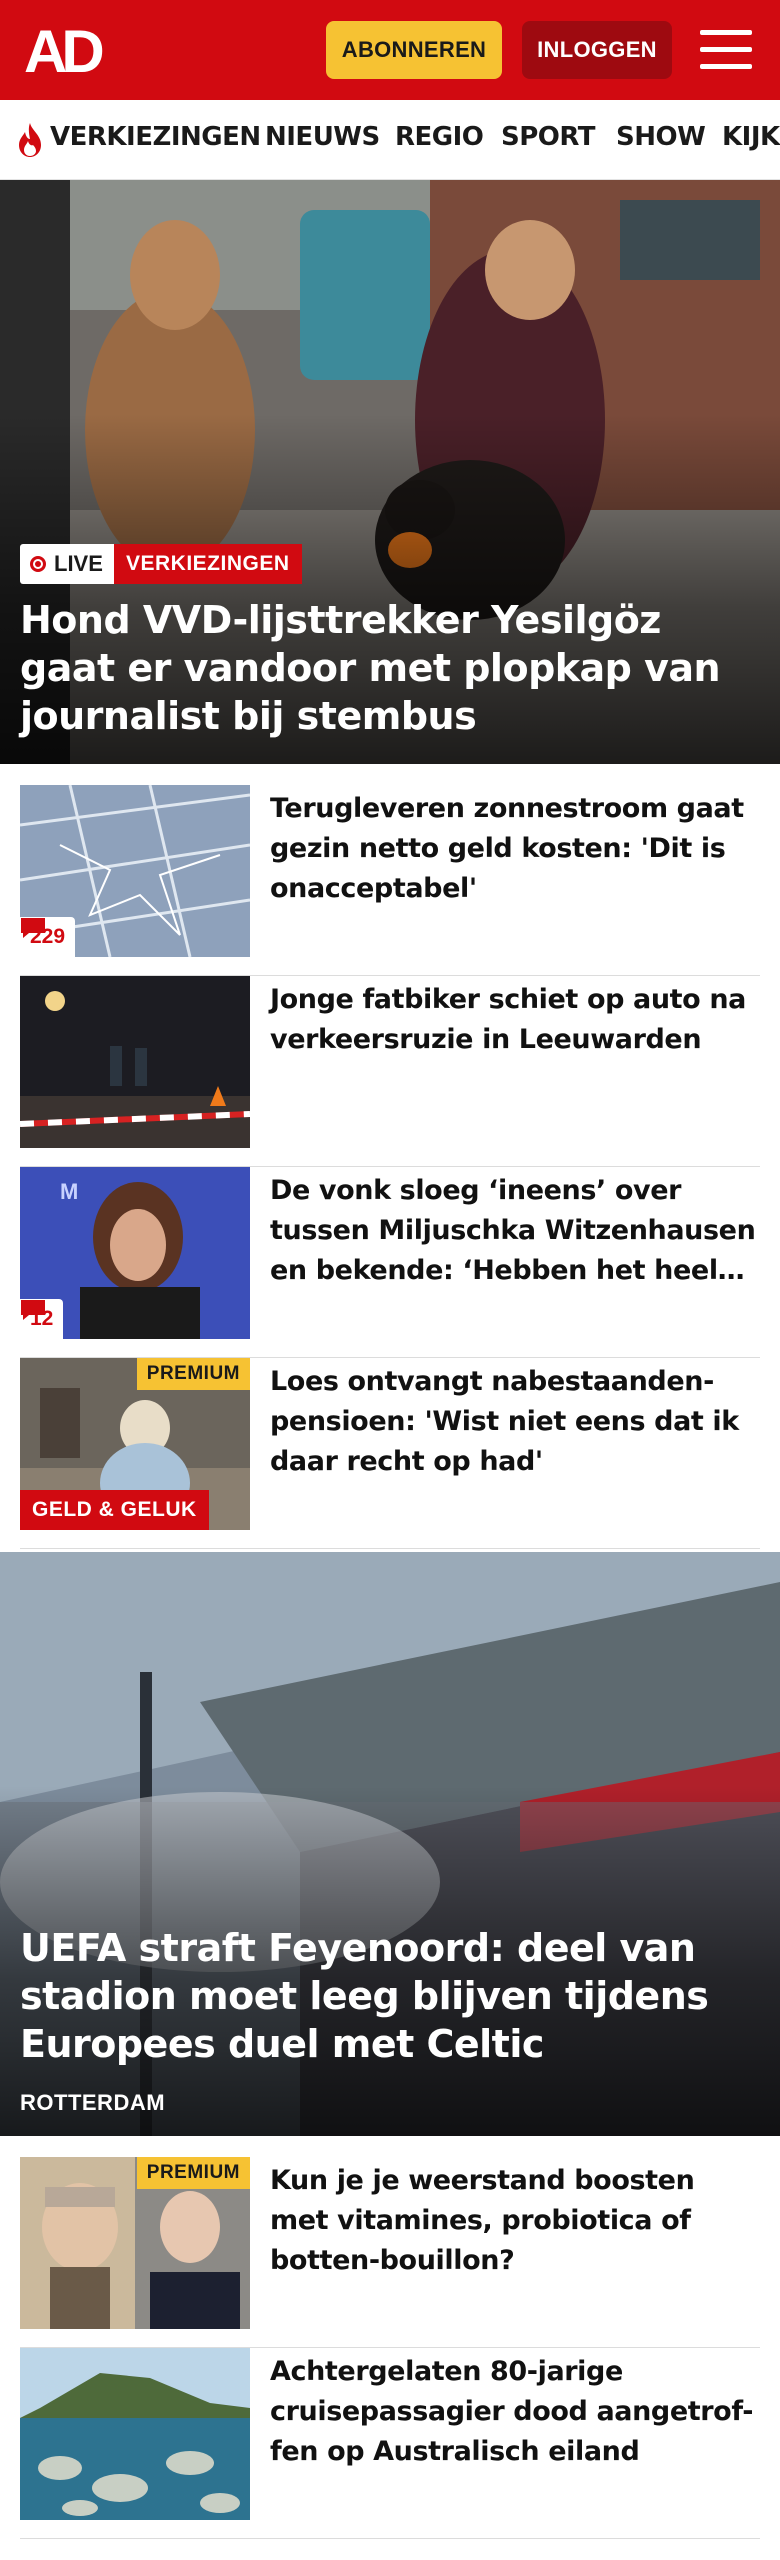 The image size is (780, 2560). I want to click on nav-item-nieuws: NIEUWS, so click(322, 137).